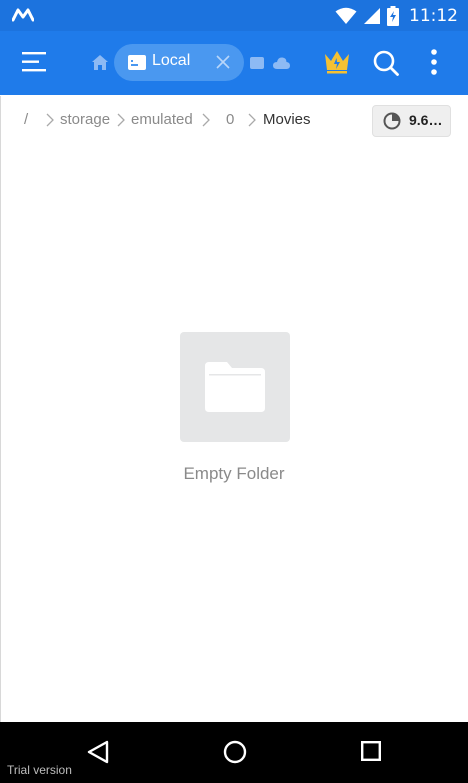 The height and width of the screenshot is (783, 468). What do you see at coordinates (230, 119) in the screenshot?
I see `breadcrumb-0: 0` at bounding box center [230, 119].